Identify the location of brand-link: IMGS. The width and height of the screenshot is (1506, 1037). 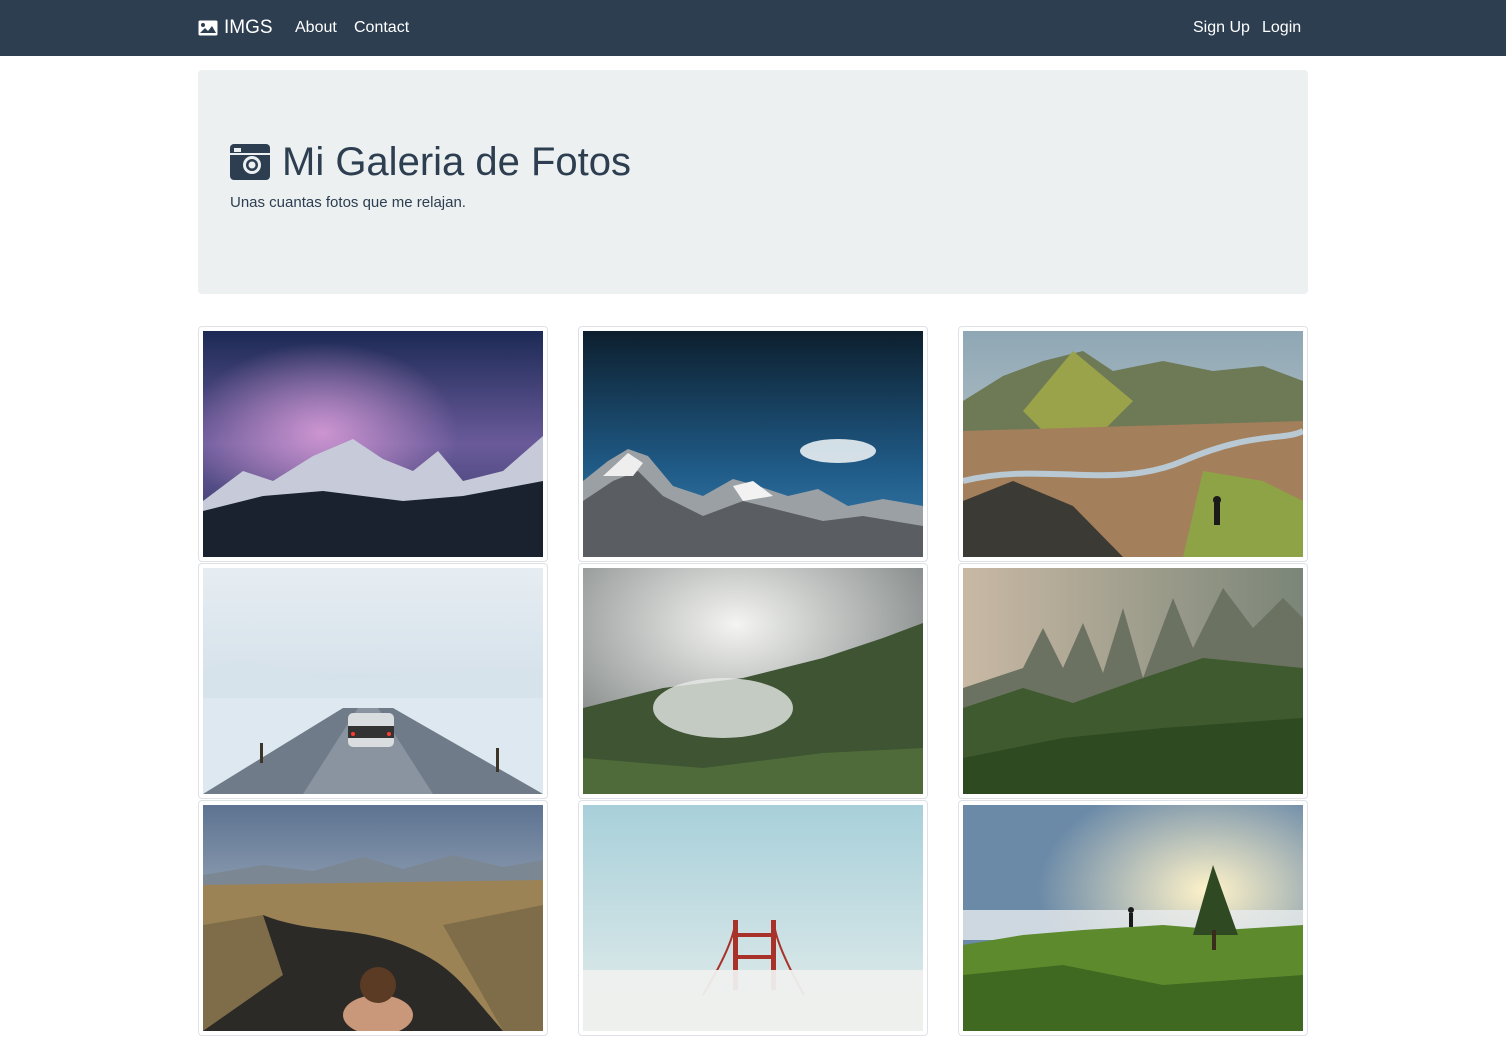
(235, 28).